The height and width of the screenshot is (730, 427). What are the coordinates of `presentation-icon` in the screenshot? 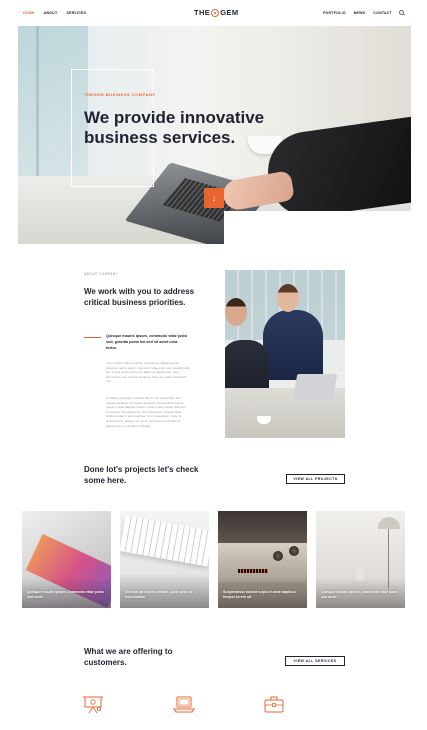 It's located at (93, 705).